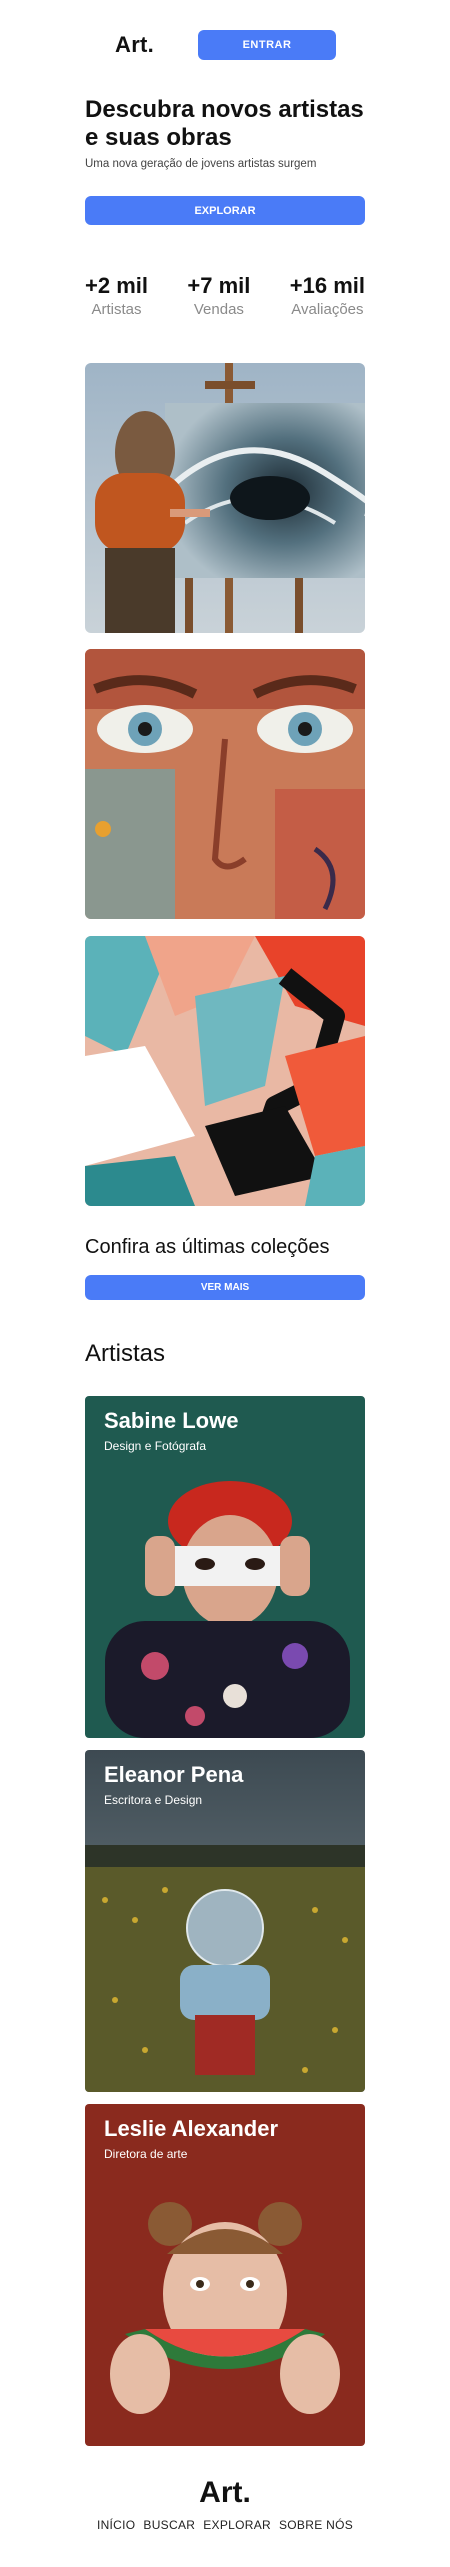 The width and height of the screenshot is (450, 2567). Describe the element at coordinates (174, 1774) in the screenshot. I see `artist-name: Eleanor Pena` at that location.